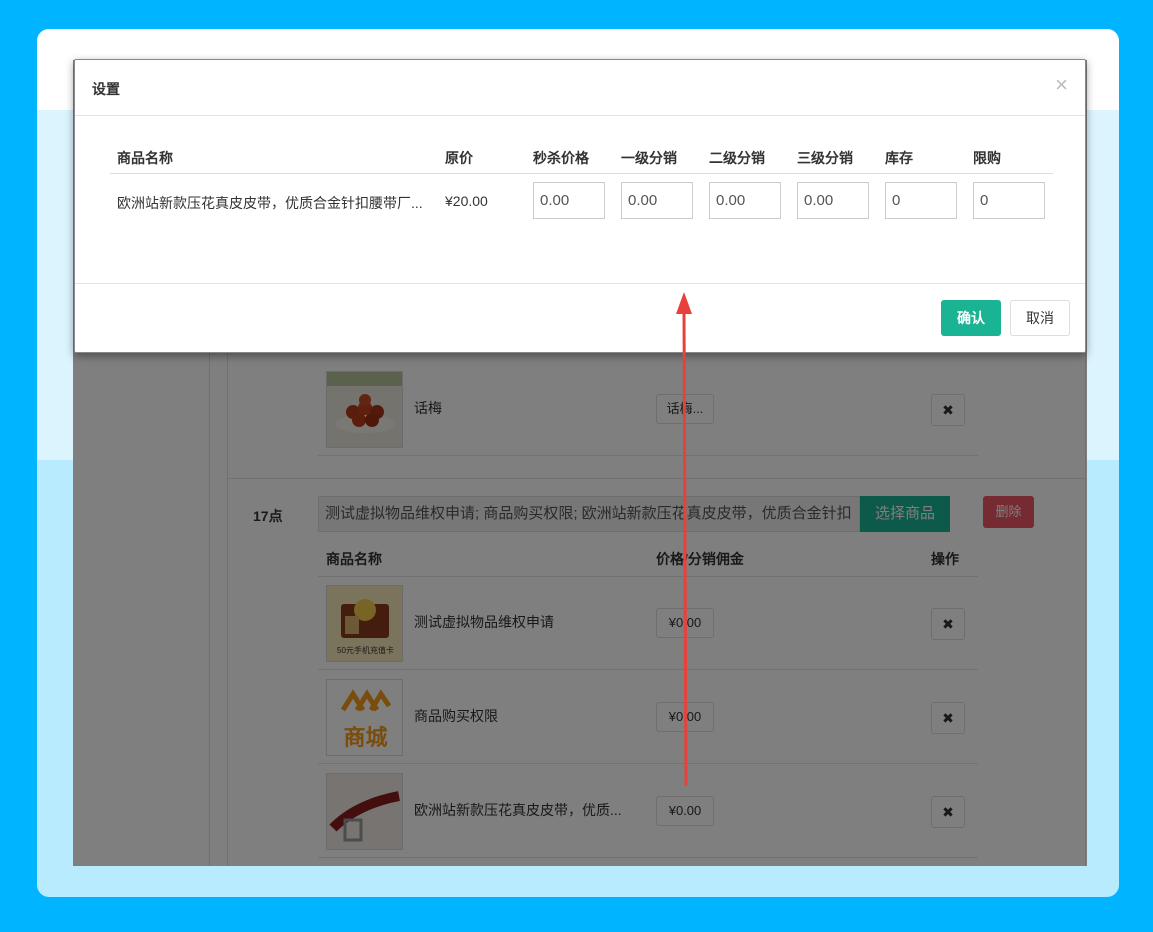 This screenshot has width=1153, height=932. Describe the element at coordinates (825, 158) in the screenshot. I see `column-header-level3: 三级分销` at that location.